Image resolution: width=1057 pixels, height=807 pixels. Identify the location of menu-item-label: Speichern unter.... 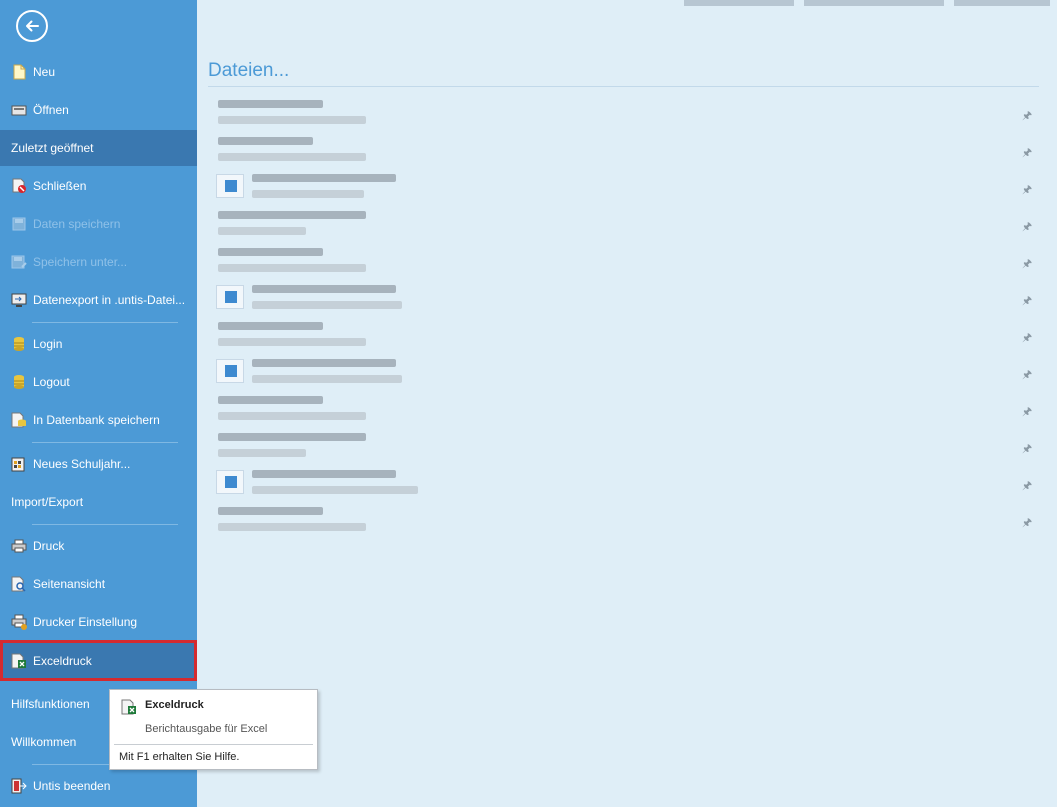
(80, 262).